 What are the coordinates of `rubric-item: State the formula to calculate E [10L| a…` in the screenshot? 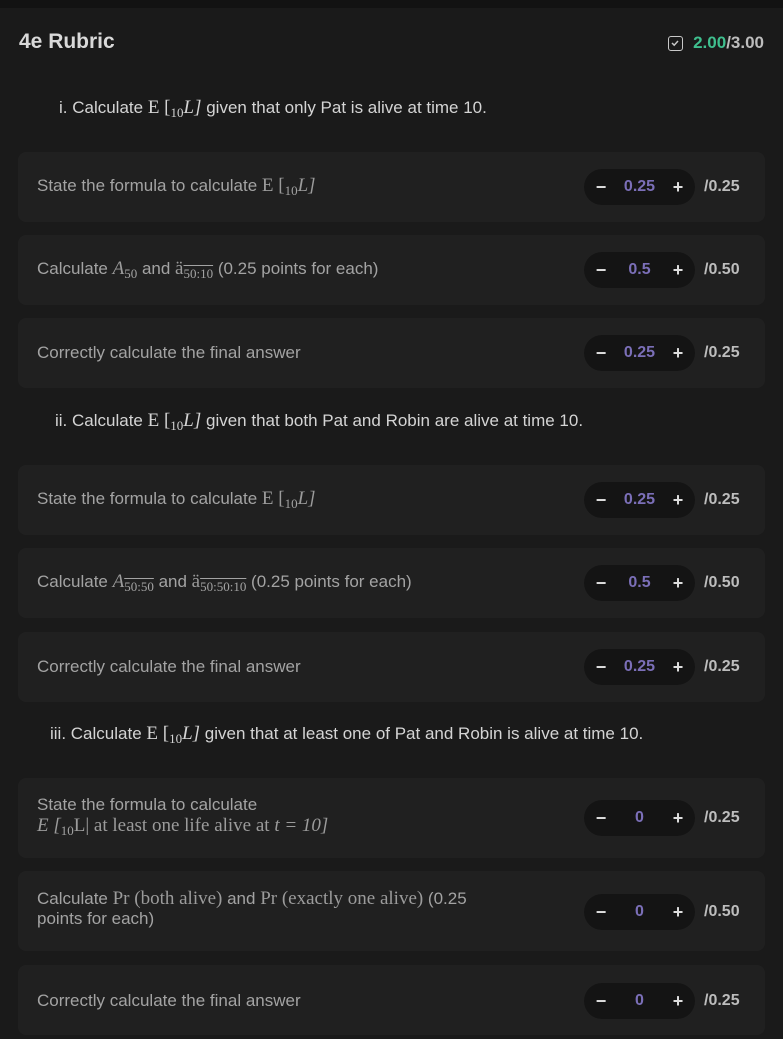 It's located at (391, 818).